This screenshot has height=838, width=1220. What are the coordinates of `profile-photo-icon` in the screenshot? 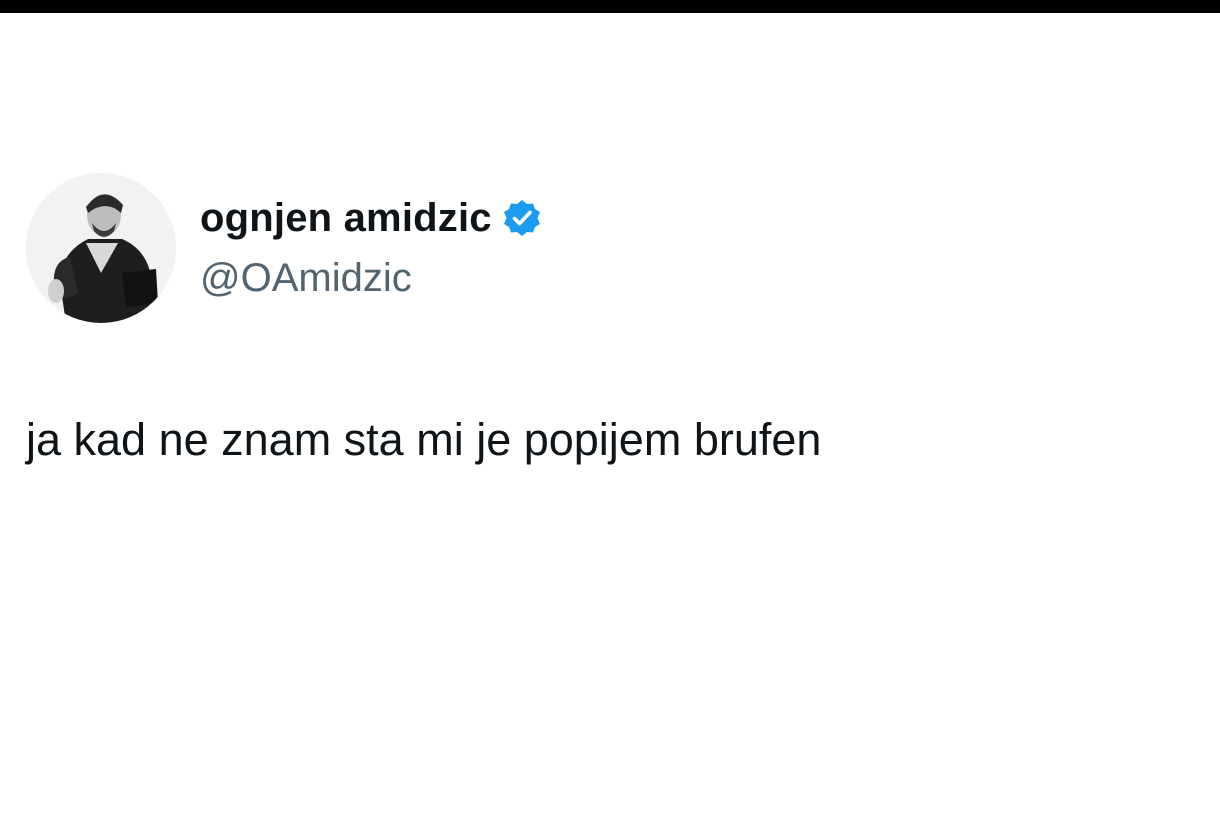 It's located at (101, 248).